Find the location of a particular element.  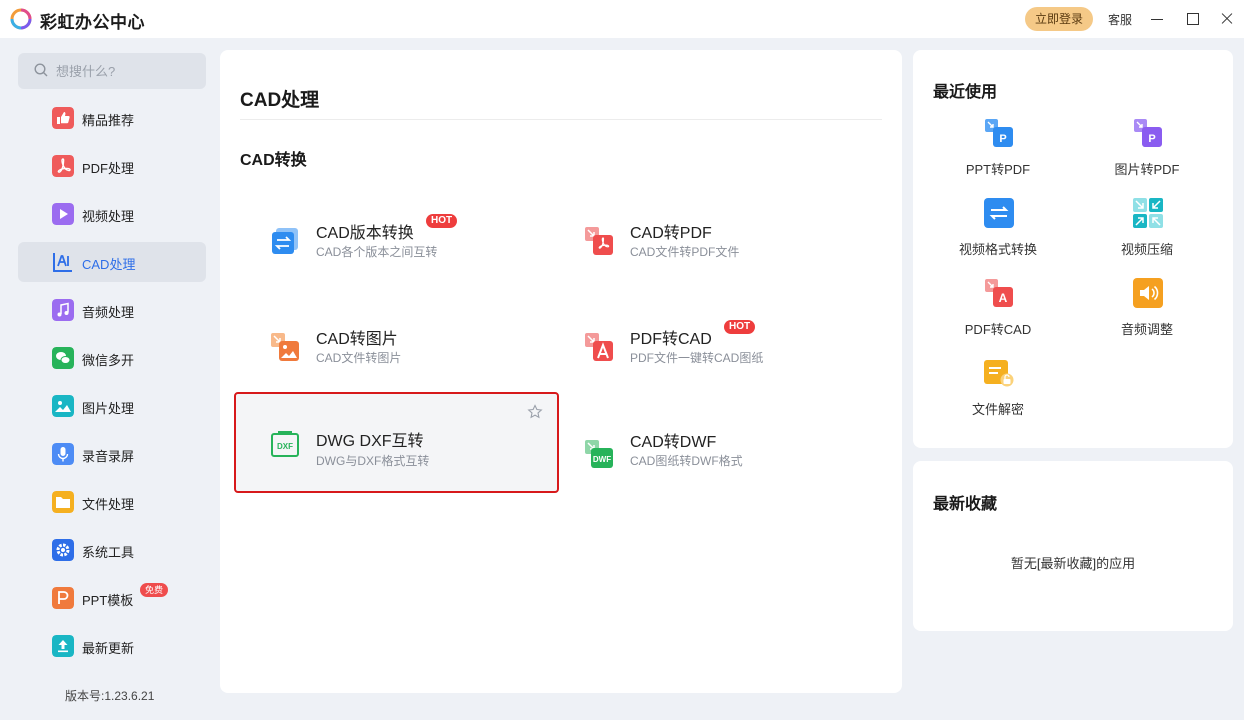

play-icon is located at coordinates (63, 214).